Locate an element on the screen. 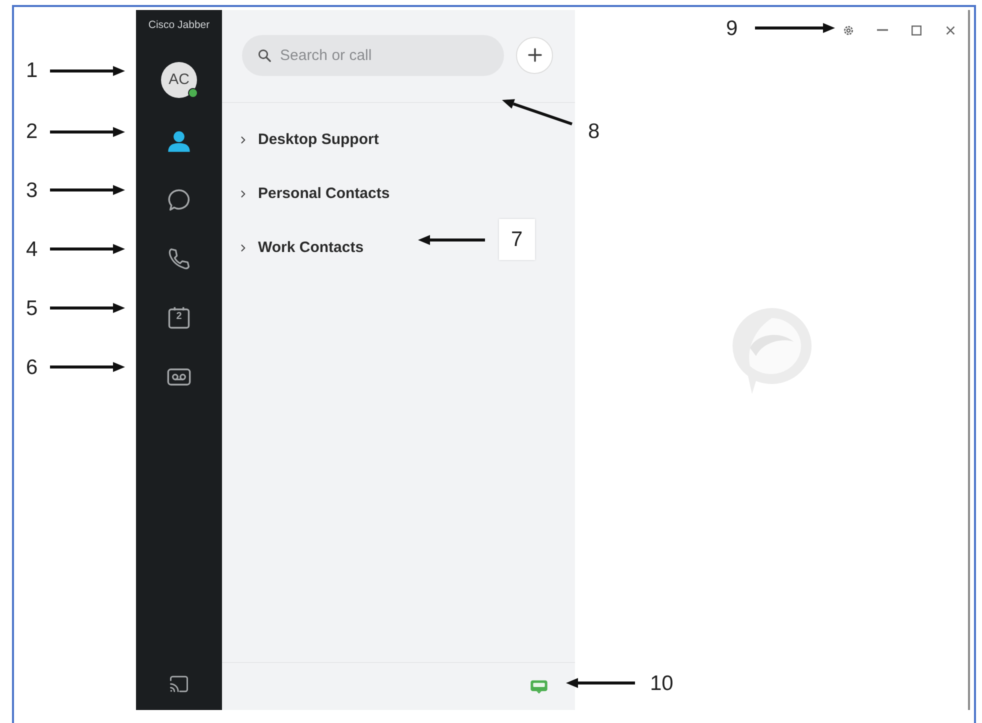 The height and width of the screenshot is (723, 982). callout-number: 5 is located at coordinates (32, 308).